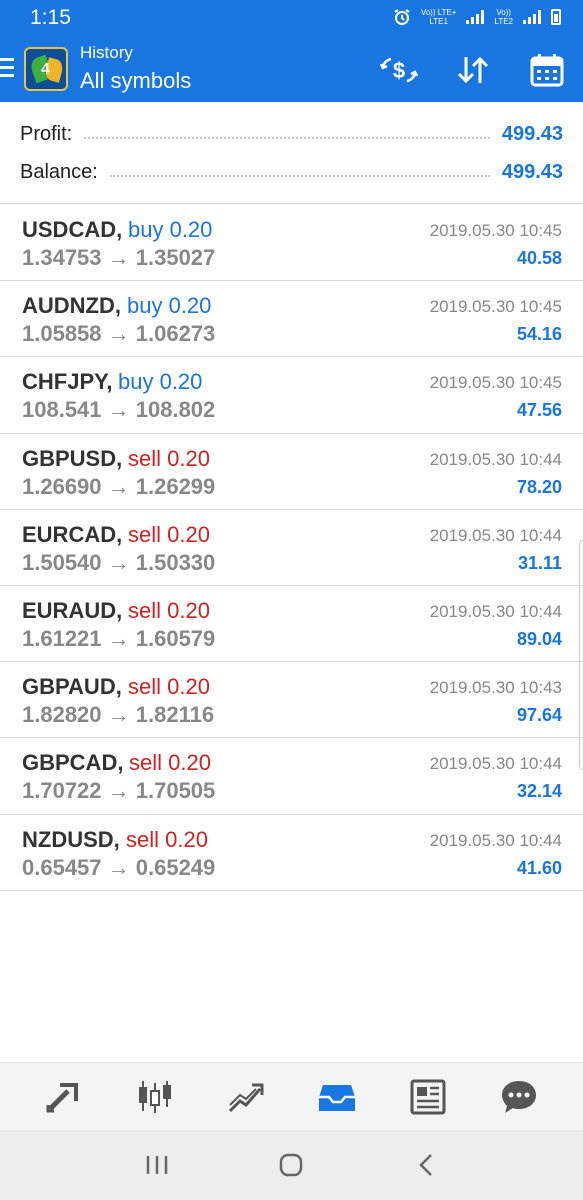 This screenshot has width=583, height=1200. I want to click on profit-label: Profit:, so click(46, 133).